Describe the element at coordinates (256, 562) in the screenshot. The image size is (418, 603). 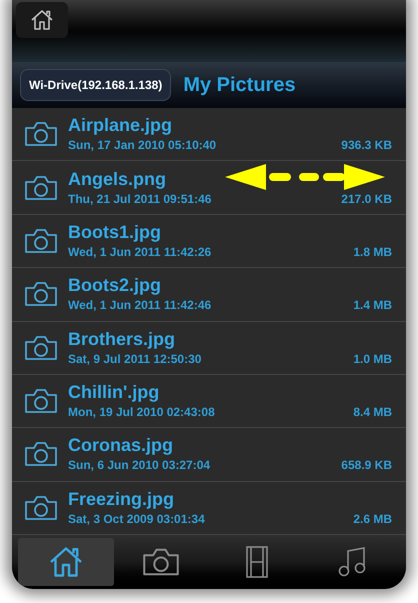
I see `film-strip-icon` at that location.